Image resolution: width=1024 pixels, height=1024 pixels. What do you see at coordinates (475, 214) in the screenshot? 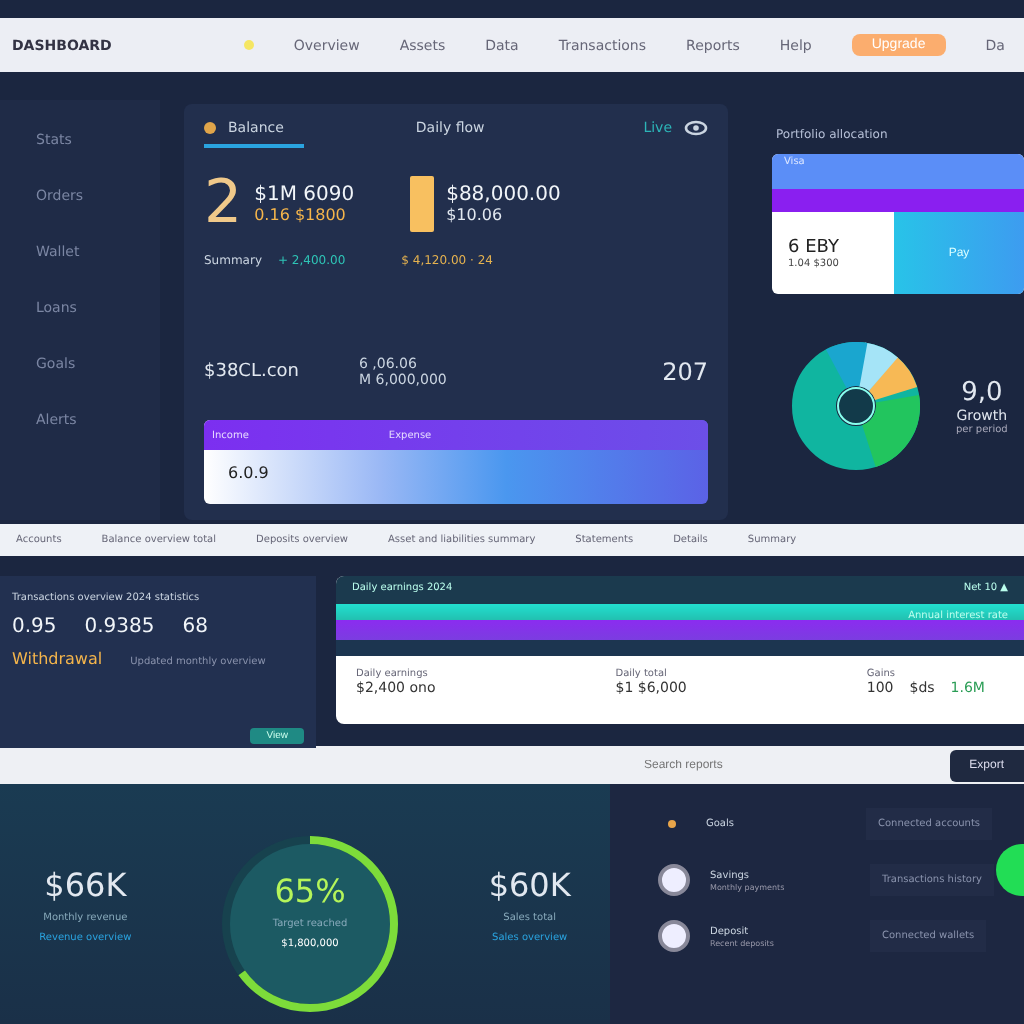
I see `stat-subvalue: $10.06` at bounding box center [475, 214].